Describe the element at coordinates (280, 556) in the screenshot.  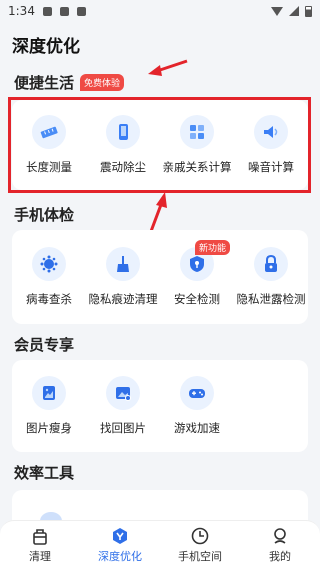
I see `nav-label: 我的` at that location.